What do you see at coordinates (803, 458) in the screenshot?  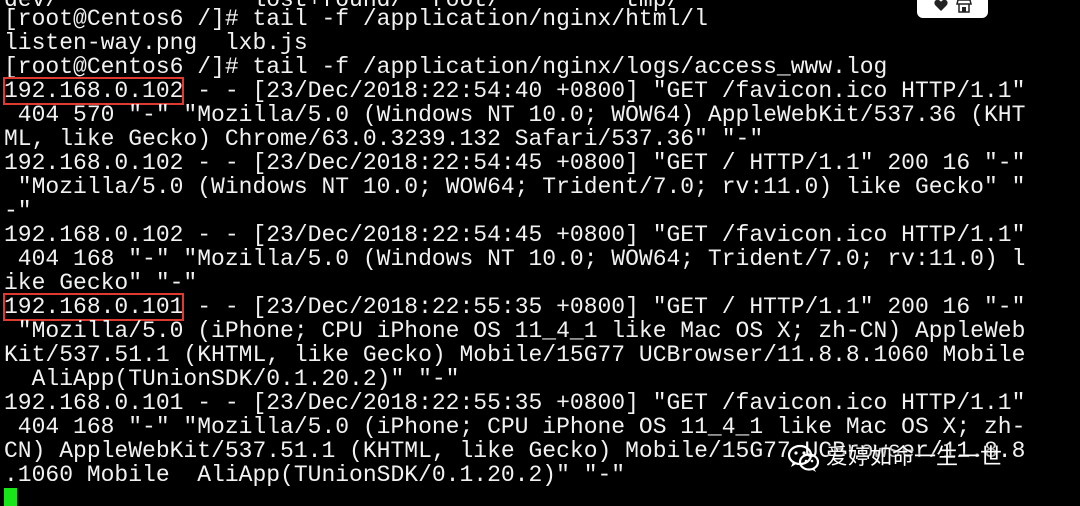 I see `wechat-icon` at bounding box center [803, 458].